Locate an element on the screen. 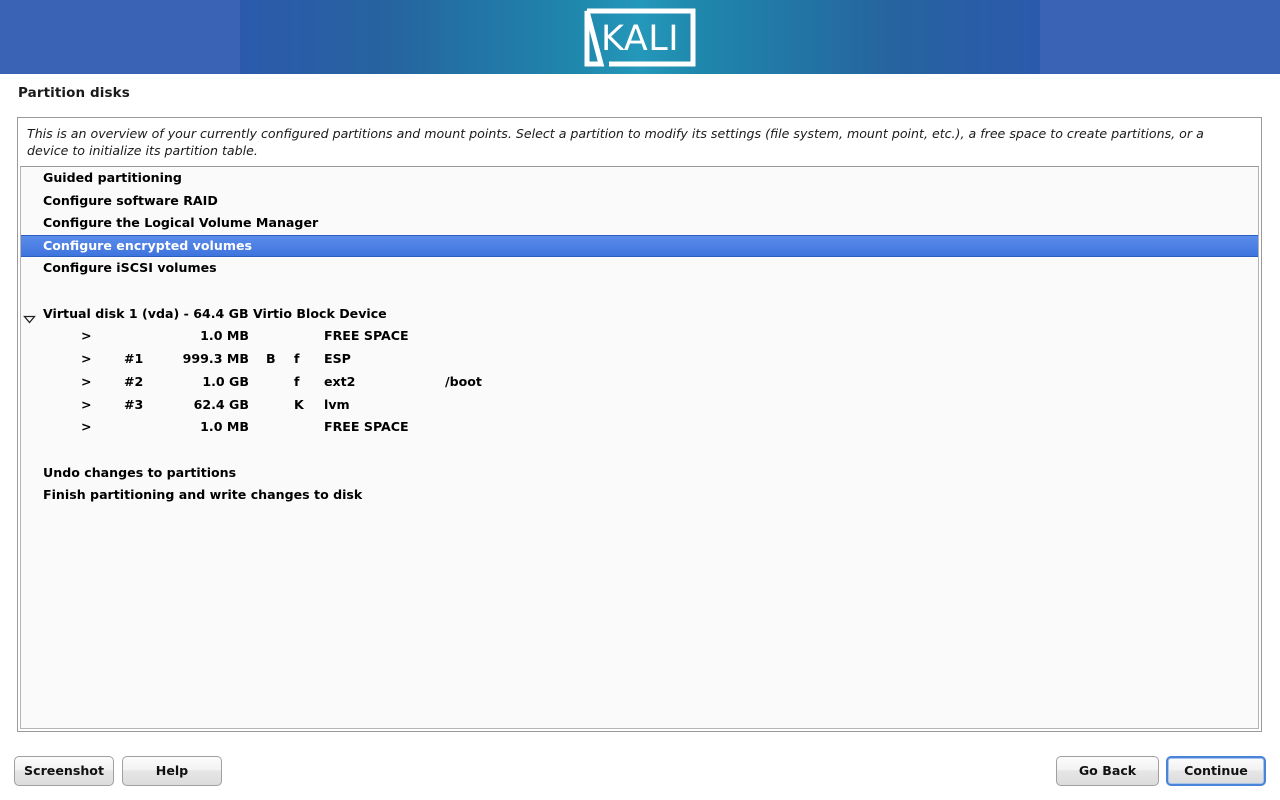 Image resolution: width=1280 pixels, height=800 pixels. list-item-configure-lvm: Configure the Logical Volume Manager is located at coordinates (639, 223).